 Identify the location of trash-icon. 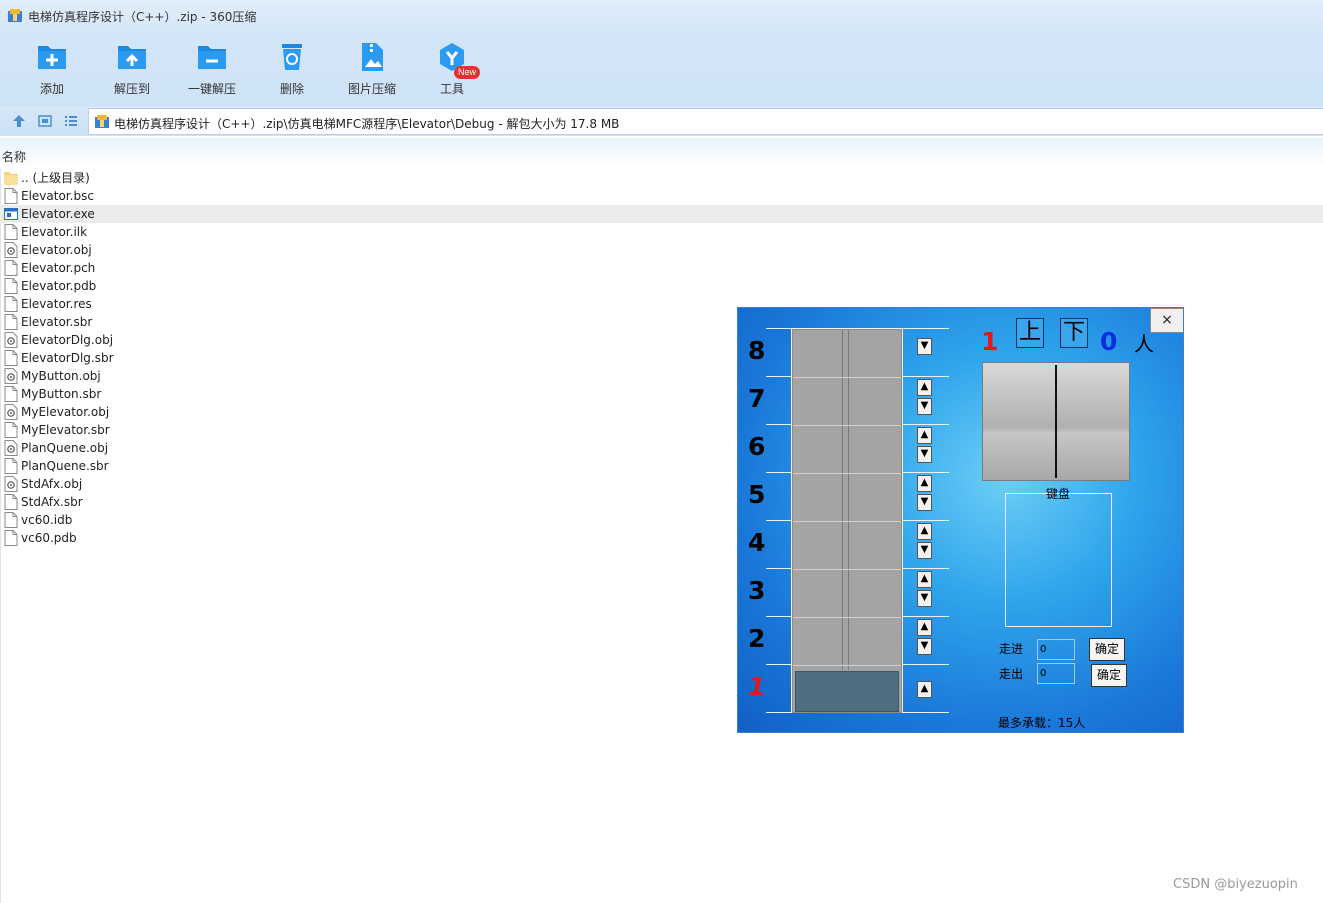
(292, 57).